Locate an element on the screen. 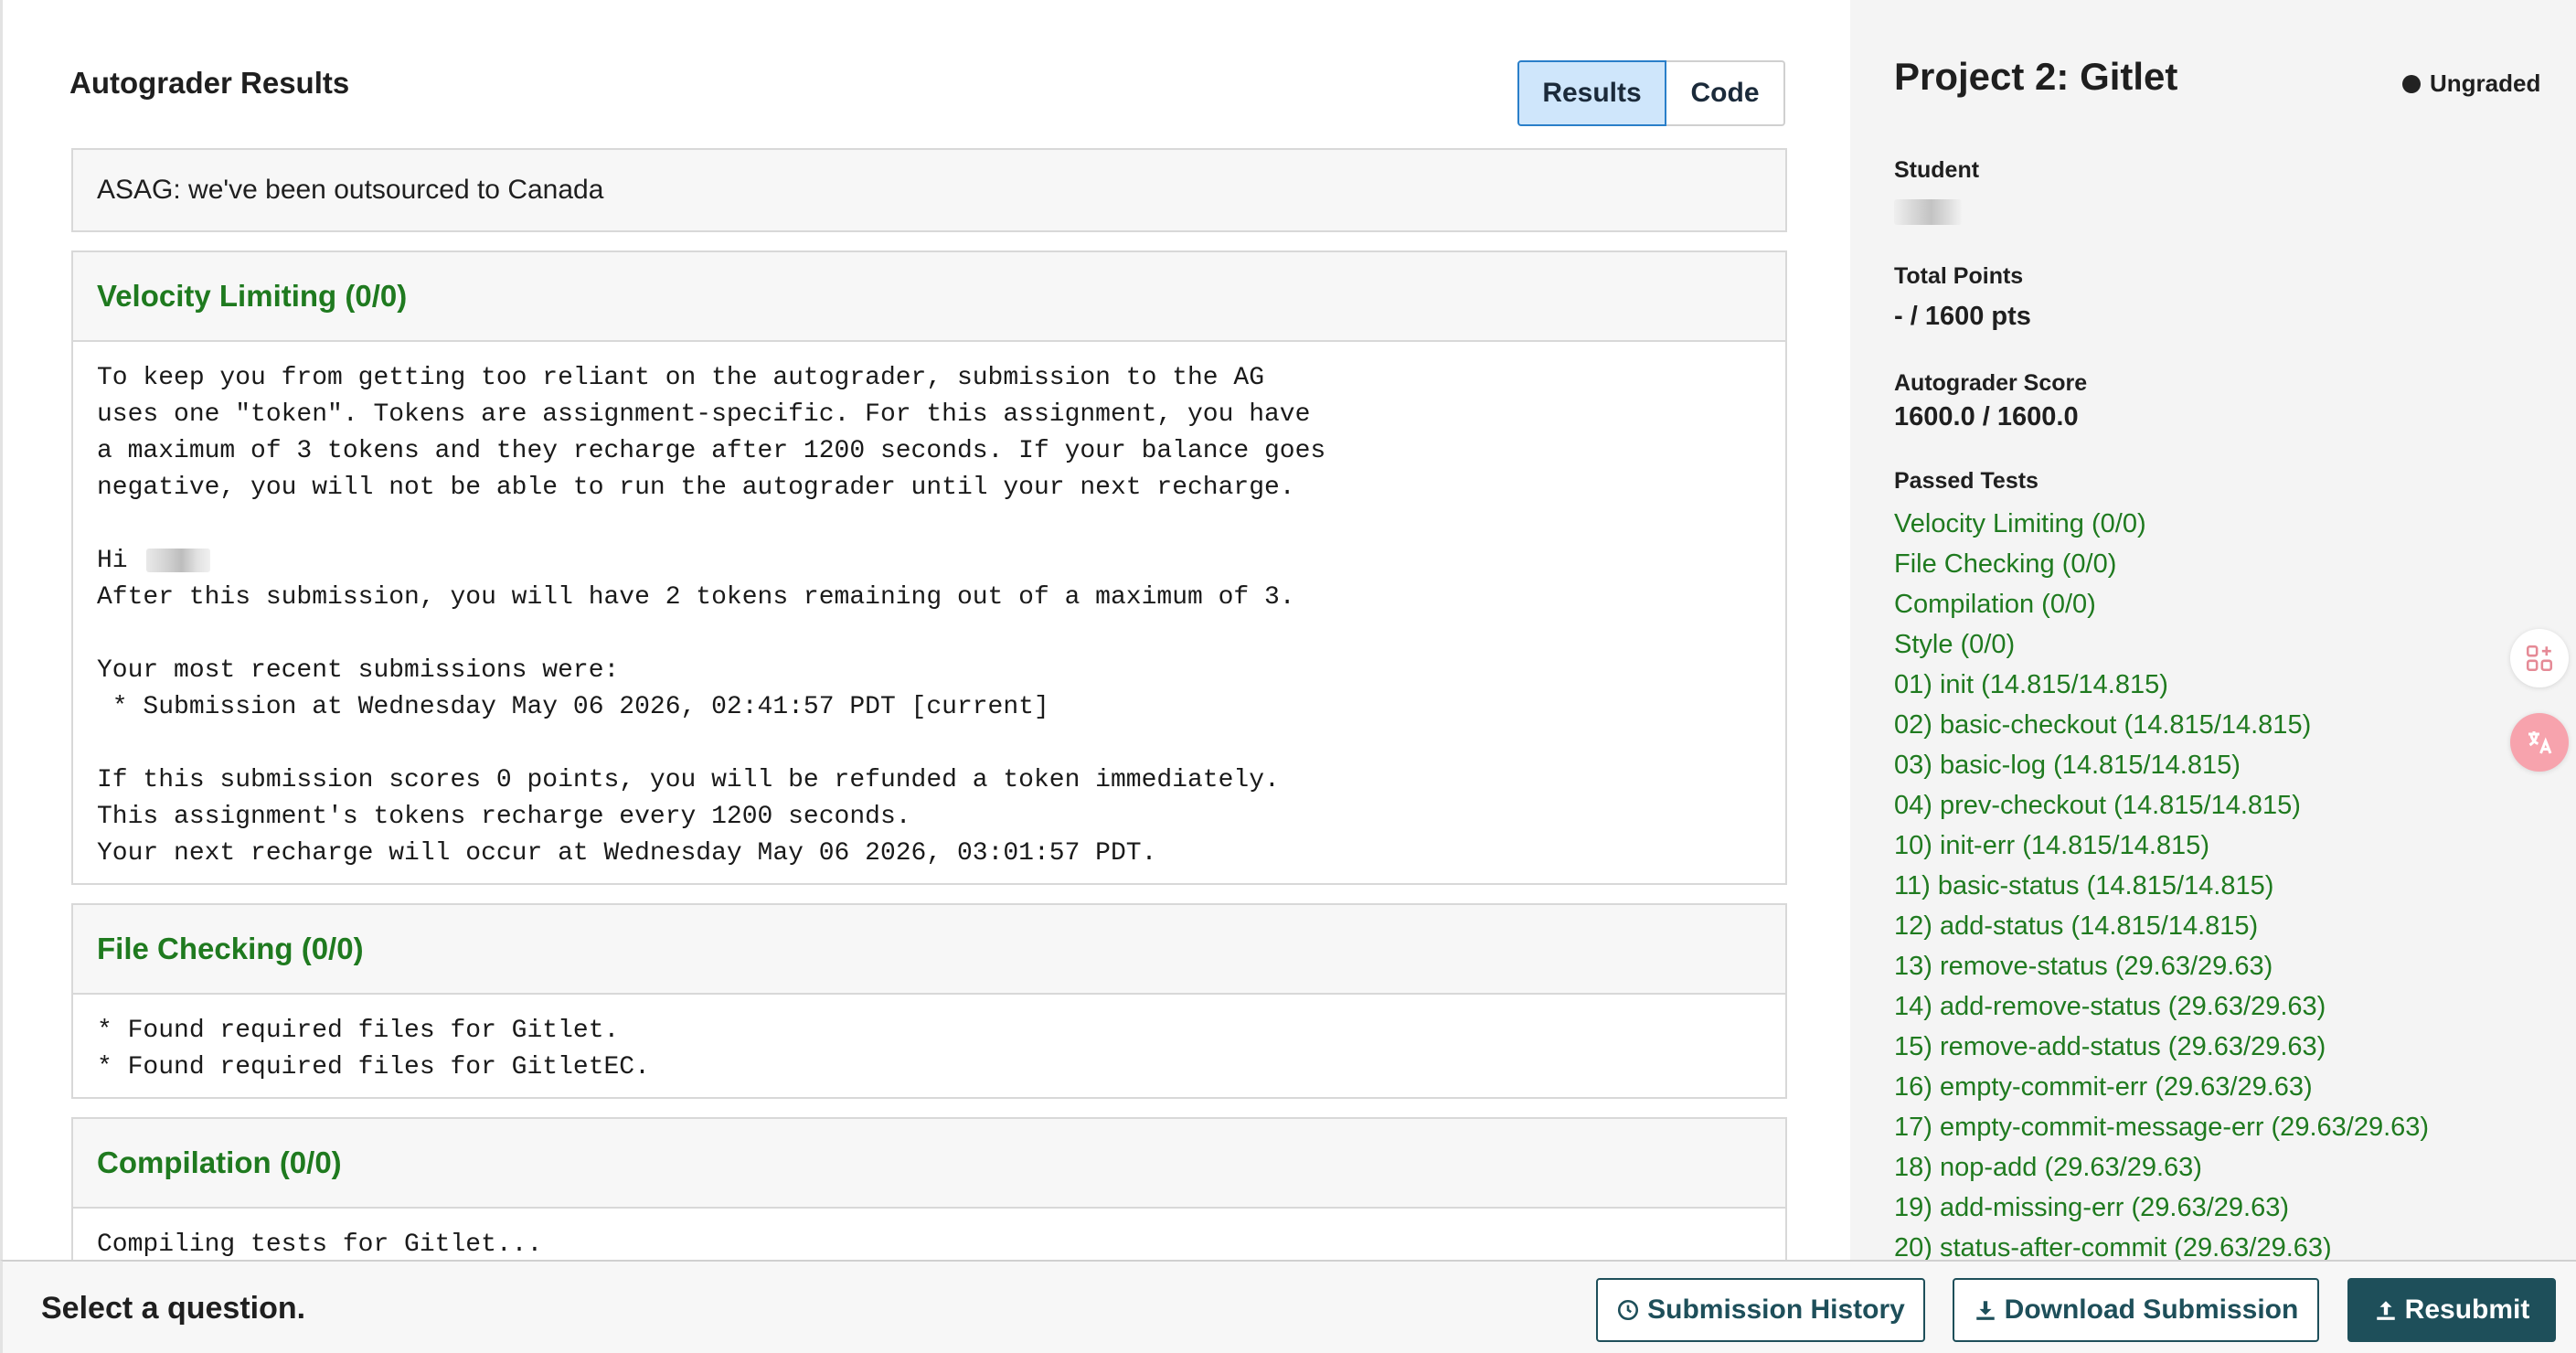 This screenshot has width=2576, height=1353. section-title: File Checking (0/0) is located at coordinates (929, 950).